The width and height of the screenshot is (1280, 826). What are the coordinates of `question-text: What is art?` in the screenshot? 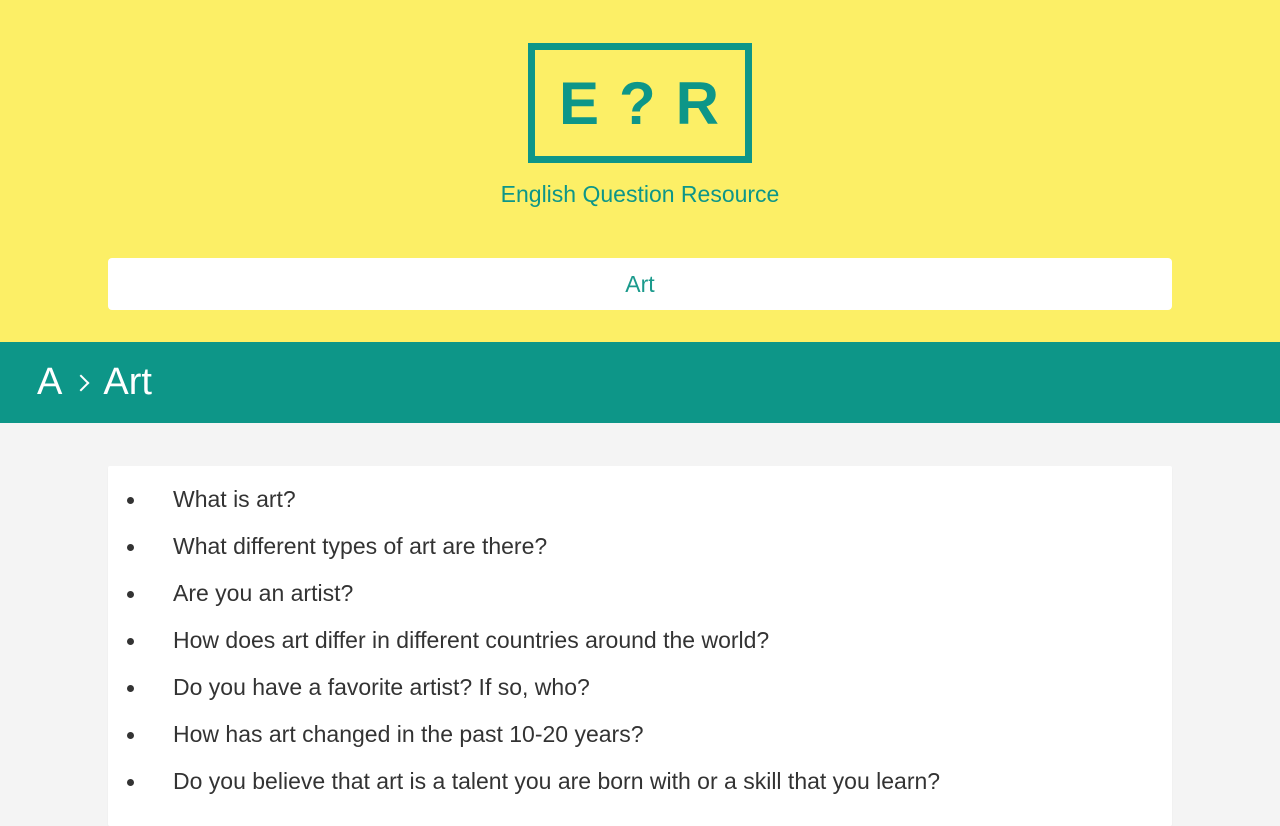 It's located at (234, 499).